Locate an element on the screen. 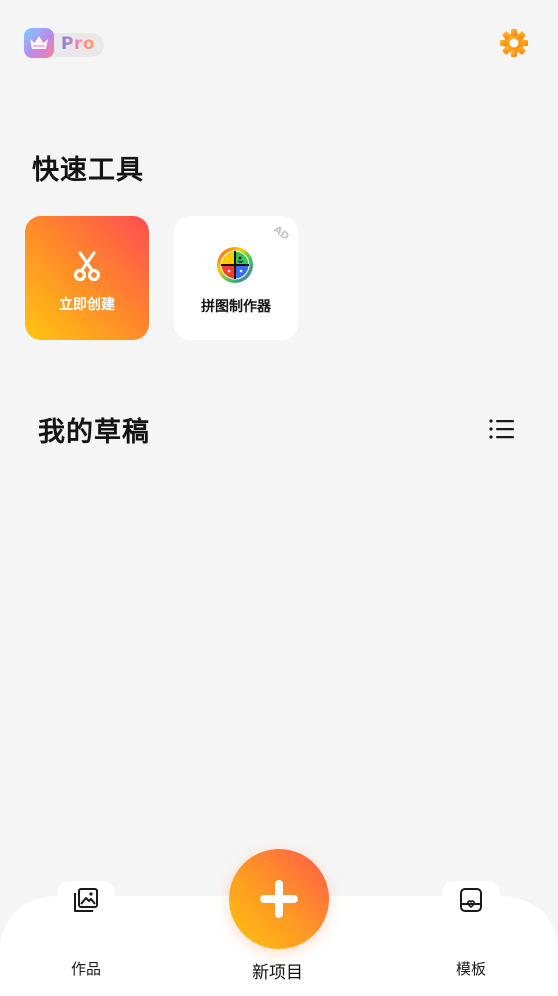 The width and height of the screenshot is (558, 996). gear-icon is located at coordinates (514, 43).